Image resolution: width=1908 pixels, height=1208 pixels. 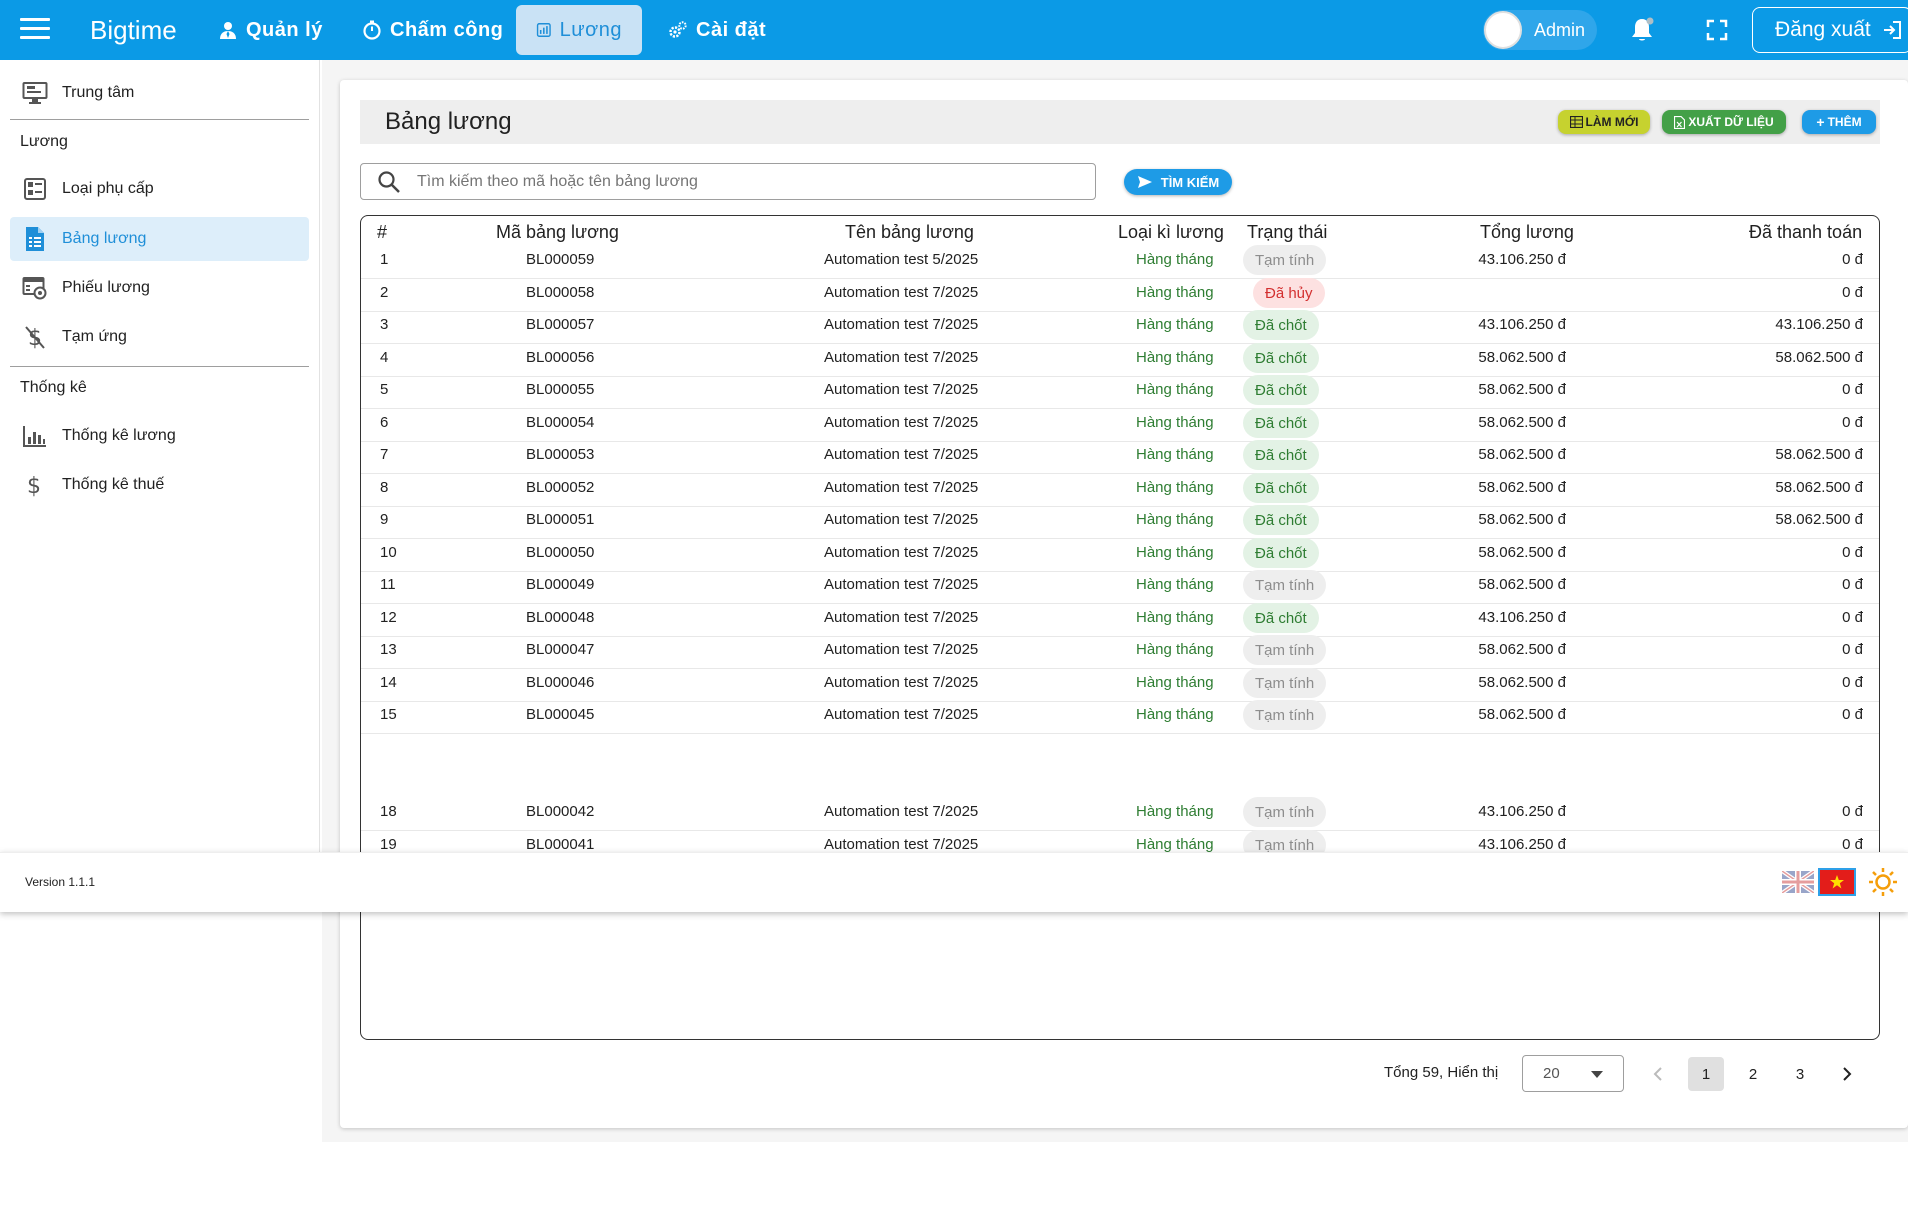 I want to click on cell-index: 6, so click(x=384, y=422).